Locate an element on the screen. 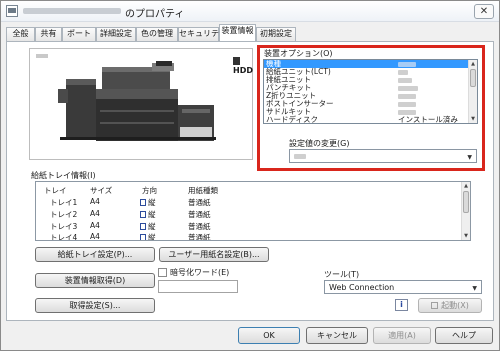  printer-illustration is located at coordinates (137, 101).